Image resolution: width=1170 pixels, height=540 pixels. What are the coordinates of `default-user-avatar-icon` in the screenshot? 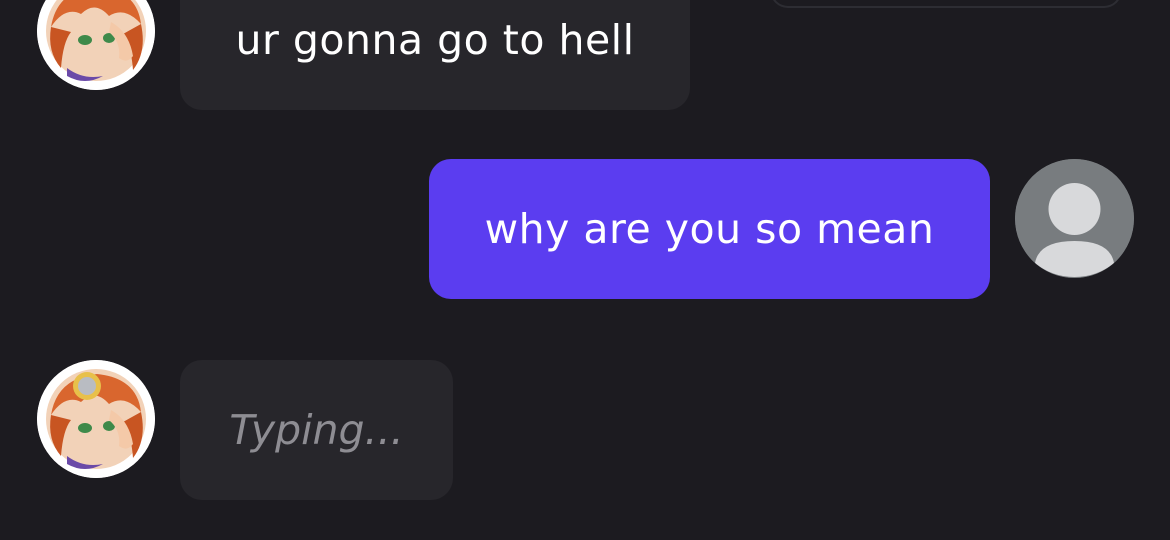 It's located at (1074, 218).